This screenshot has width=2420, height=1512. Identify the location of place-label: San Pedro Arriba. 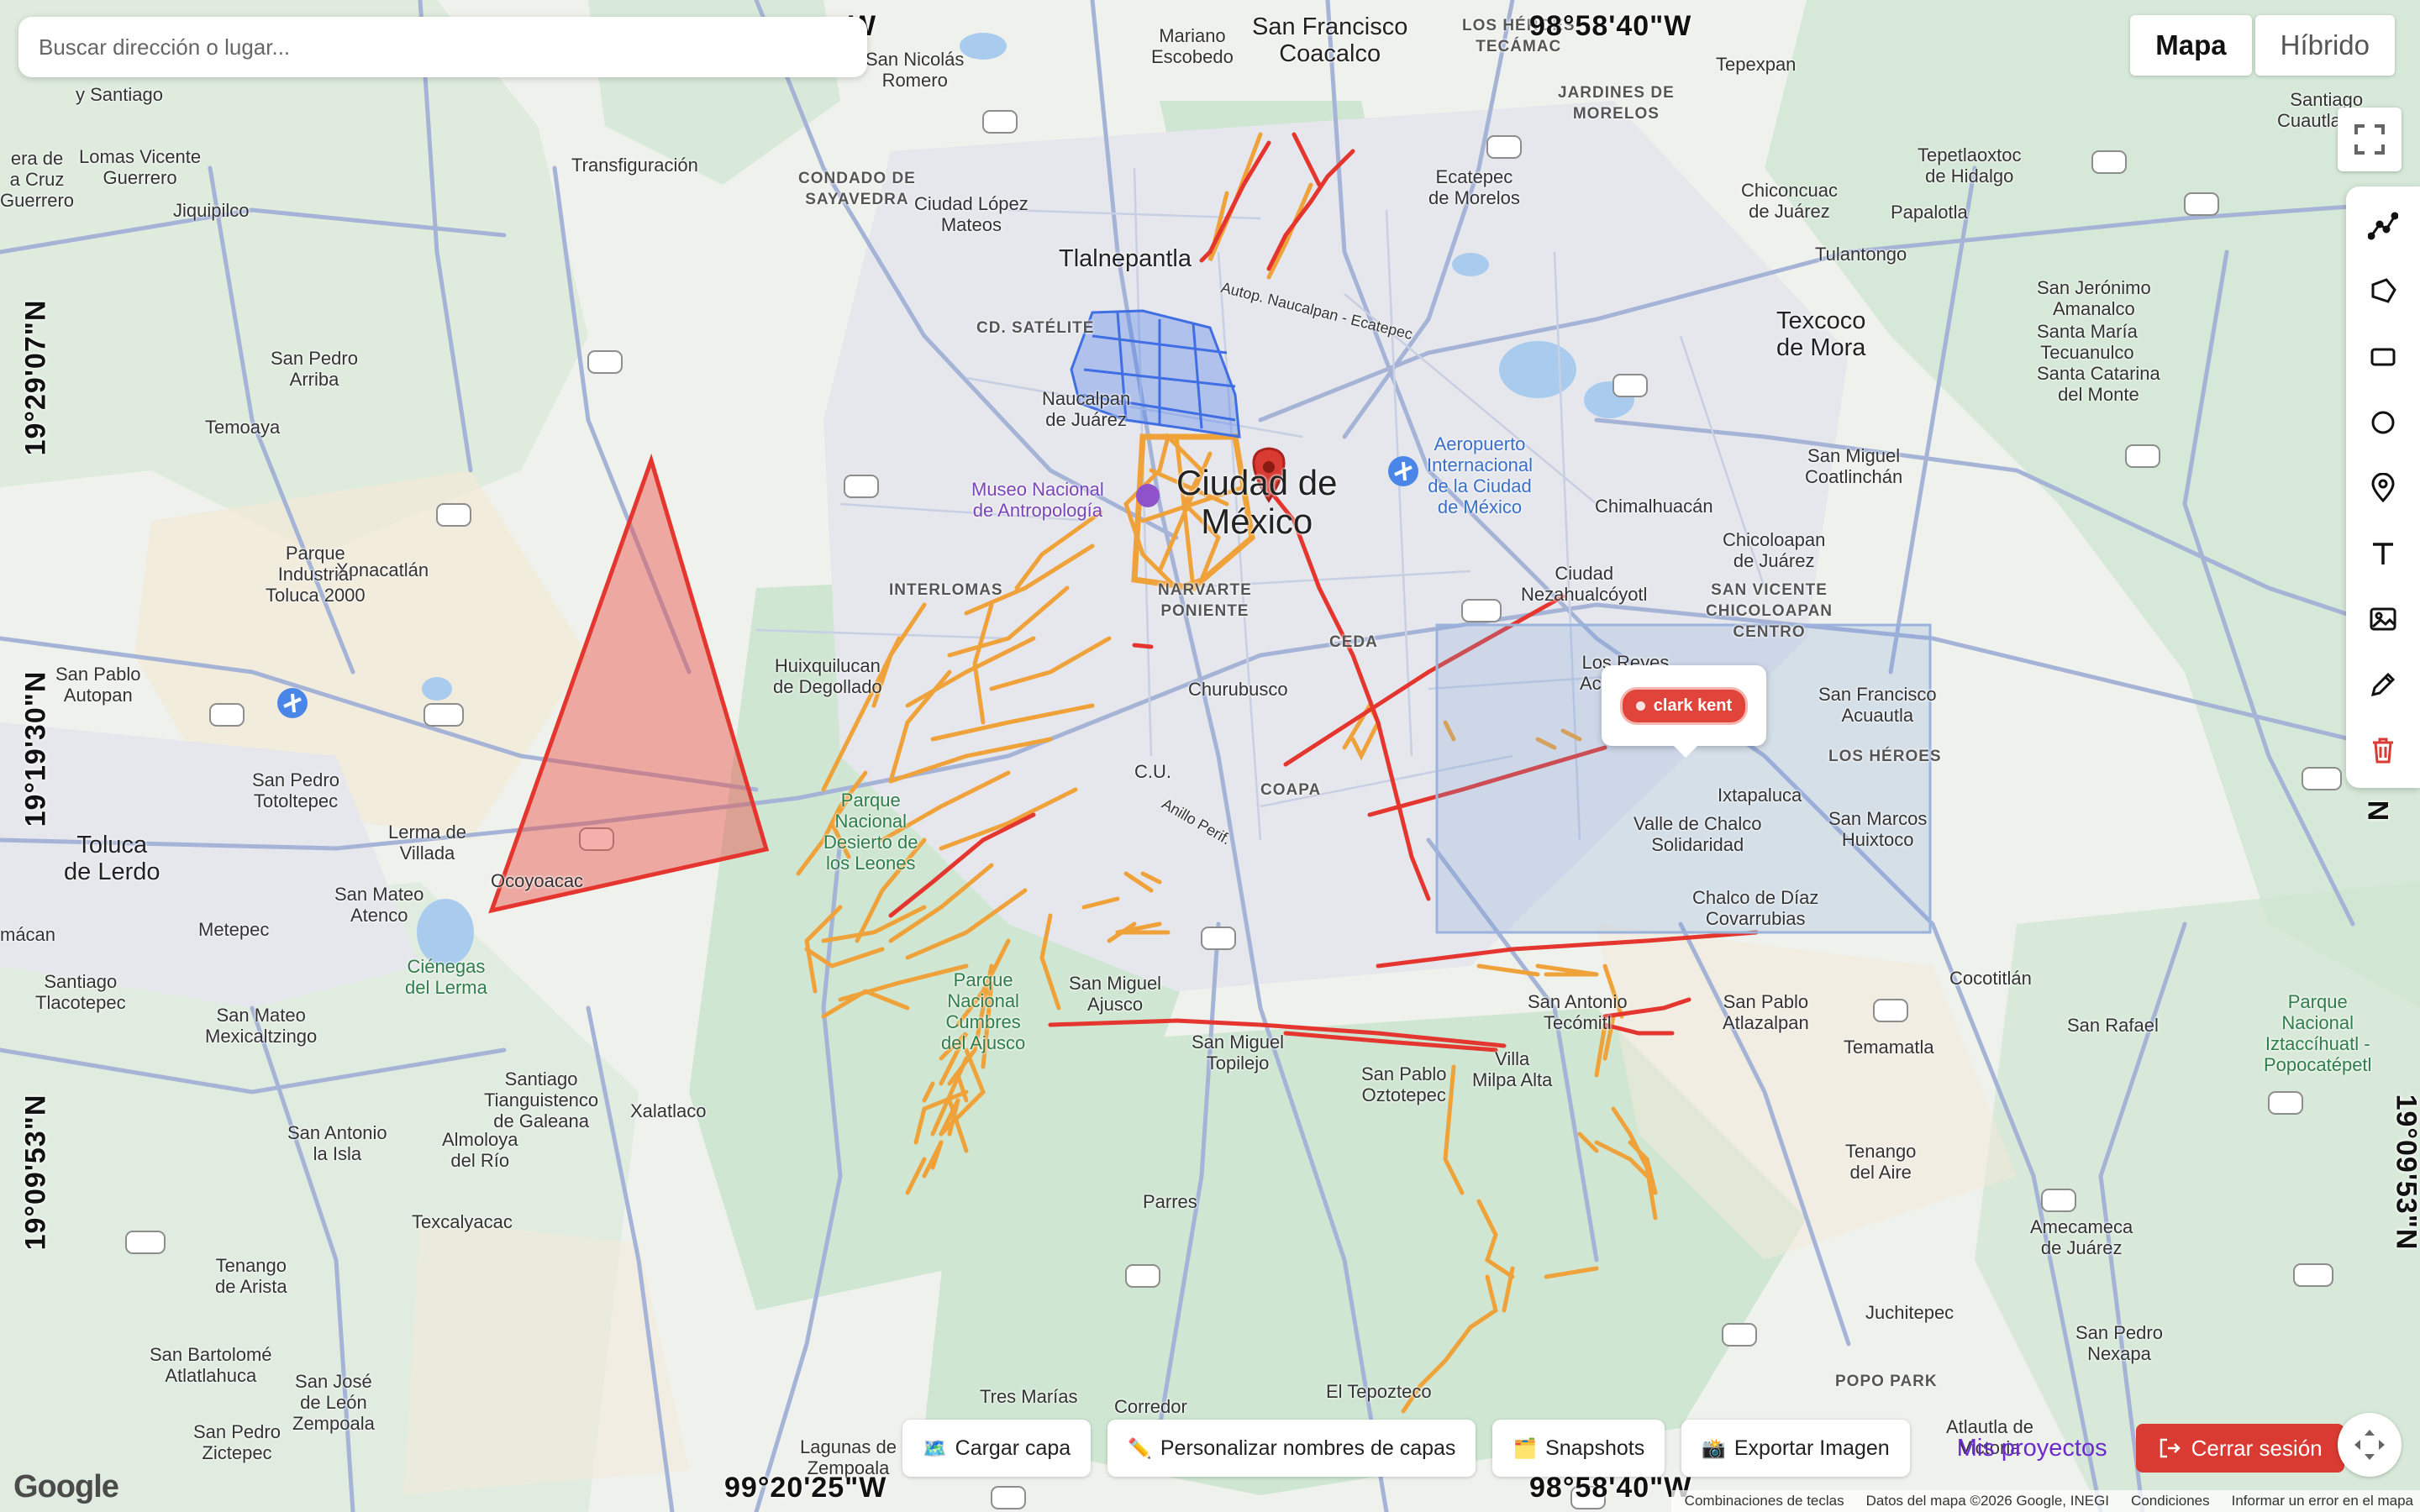
(314, 369).